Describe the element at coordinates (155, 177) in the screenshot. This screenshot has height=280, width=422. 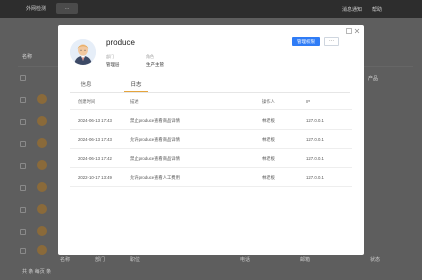
I see `cell-description: 允许produce查看人工费用` at that location.